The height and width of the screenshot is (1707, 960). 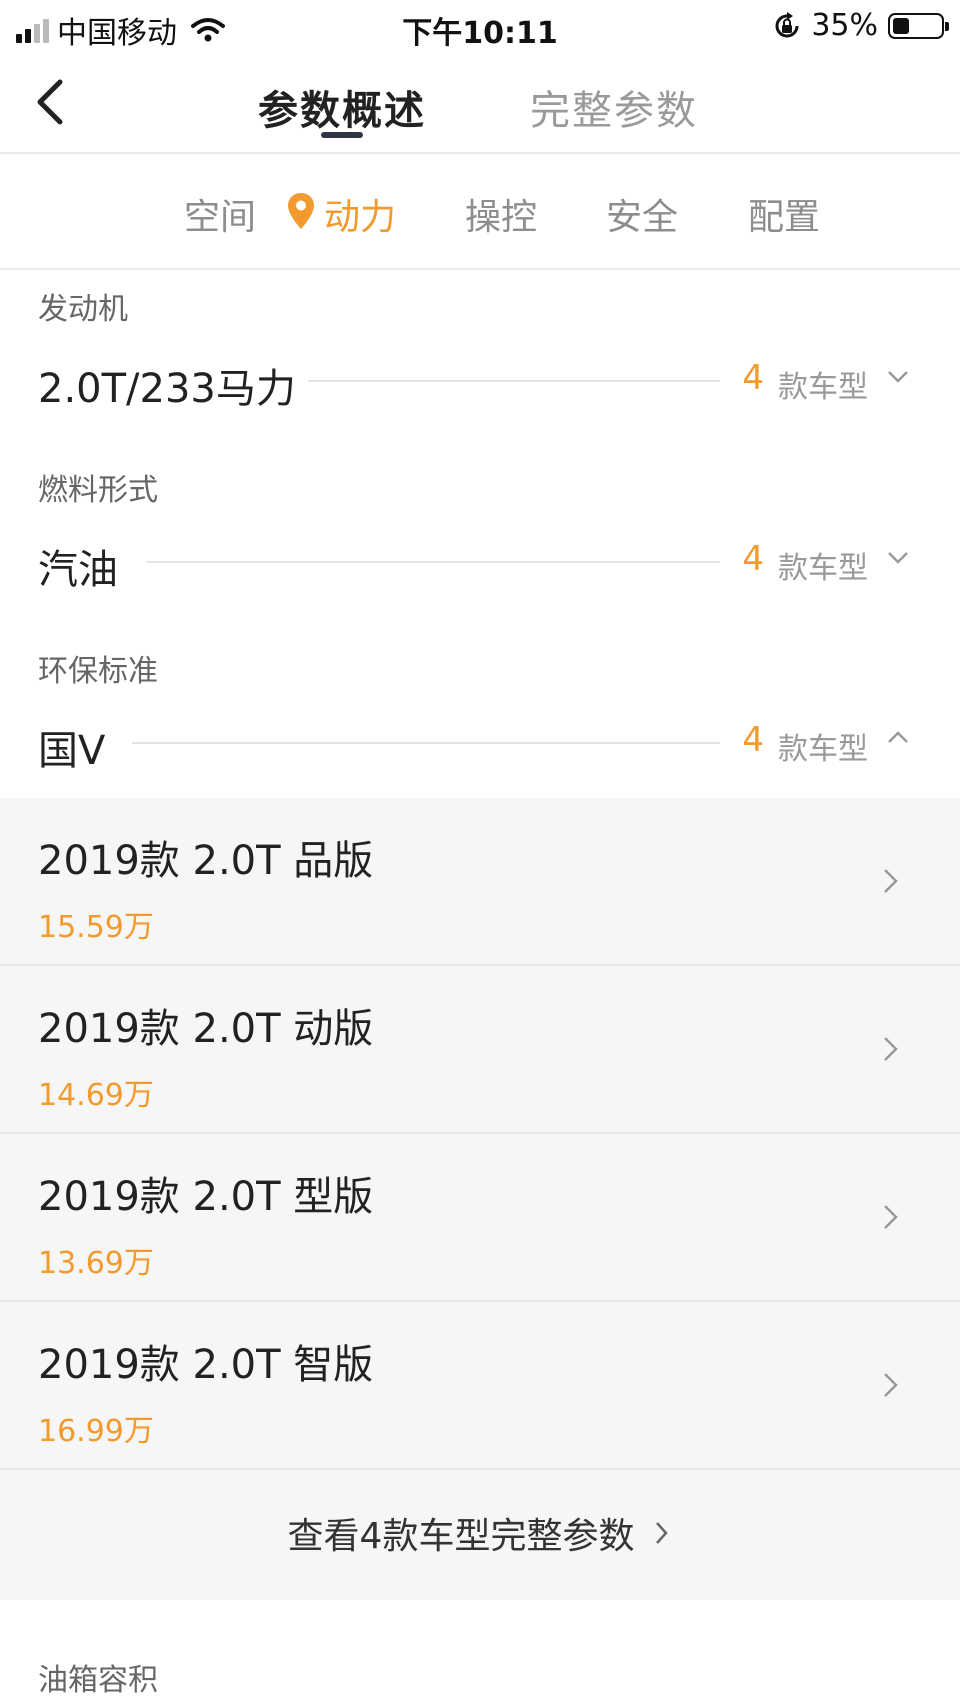 What do you see at coordinates (206, 1197) in the screenshot?
I see `model-name: 2019款 2.0T 型版` at bounding box center [206, 1197].